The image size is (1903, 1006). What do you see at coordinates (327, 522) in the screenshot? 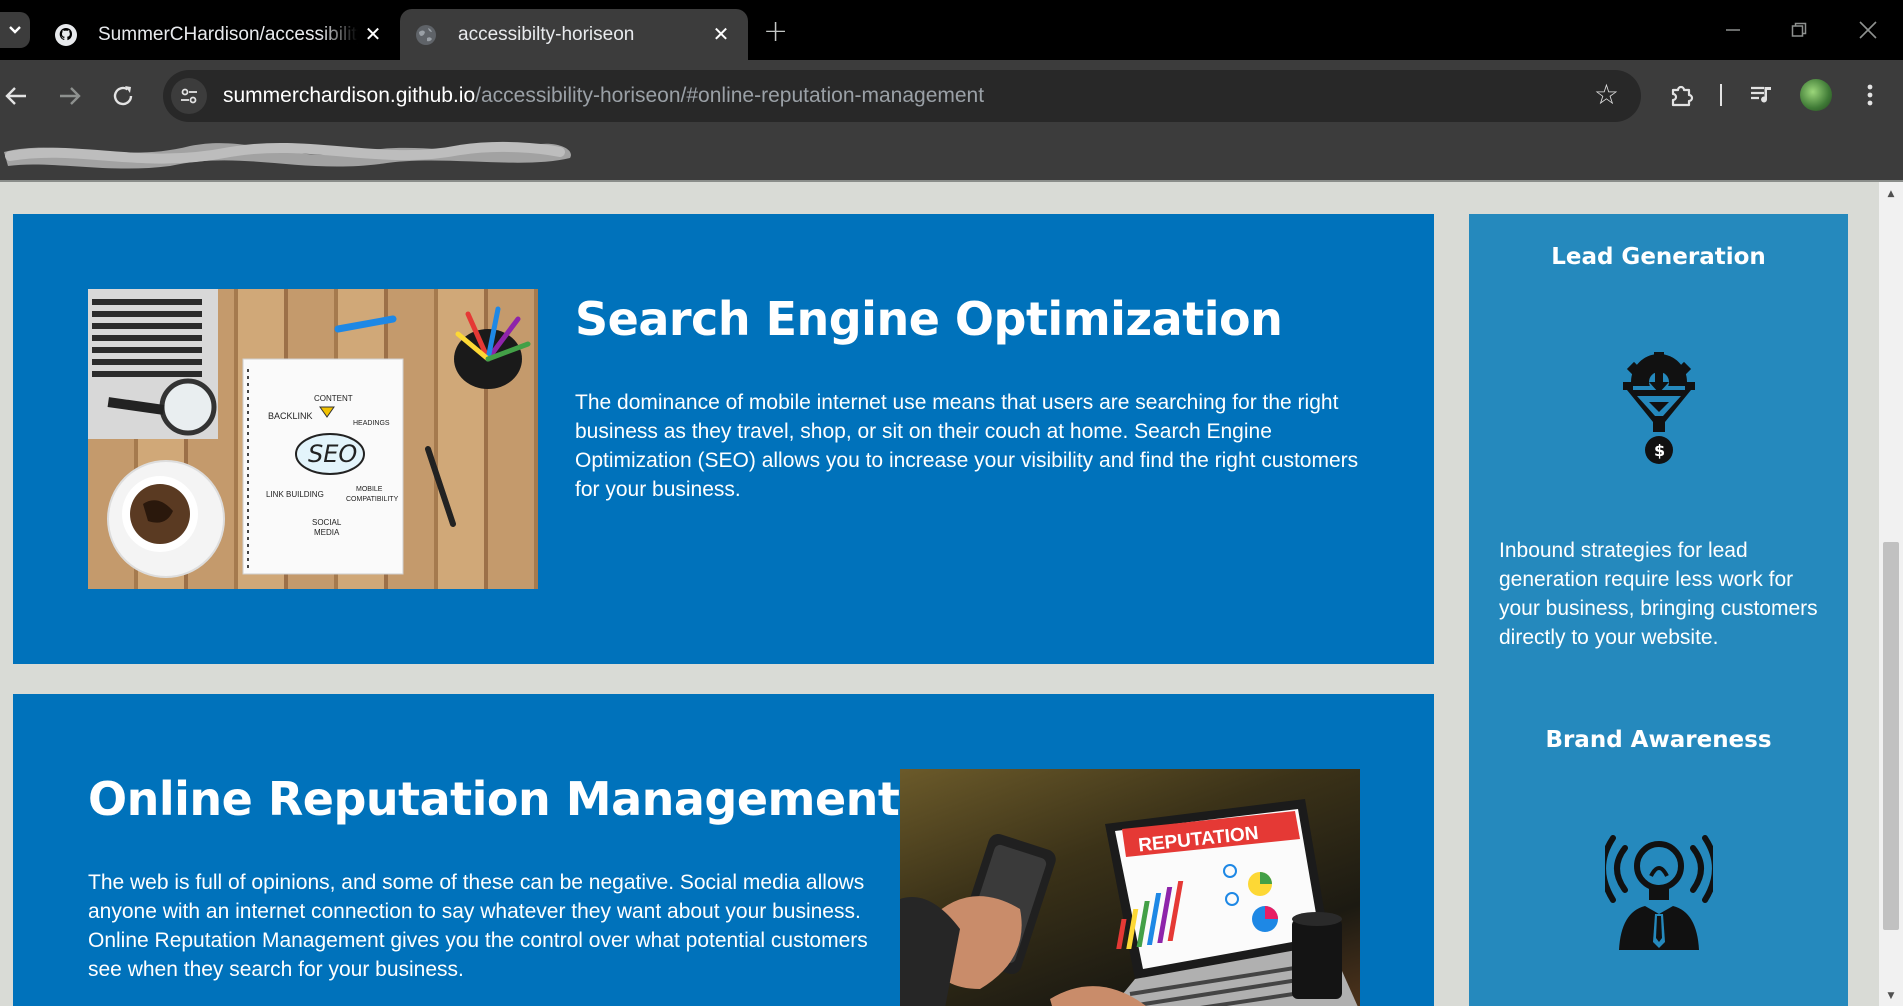
I see `seo-word-social: SOCIAL` at bounding box center [327, 522].